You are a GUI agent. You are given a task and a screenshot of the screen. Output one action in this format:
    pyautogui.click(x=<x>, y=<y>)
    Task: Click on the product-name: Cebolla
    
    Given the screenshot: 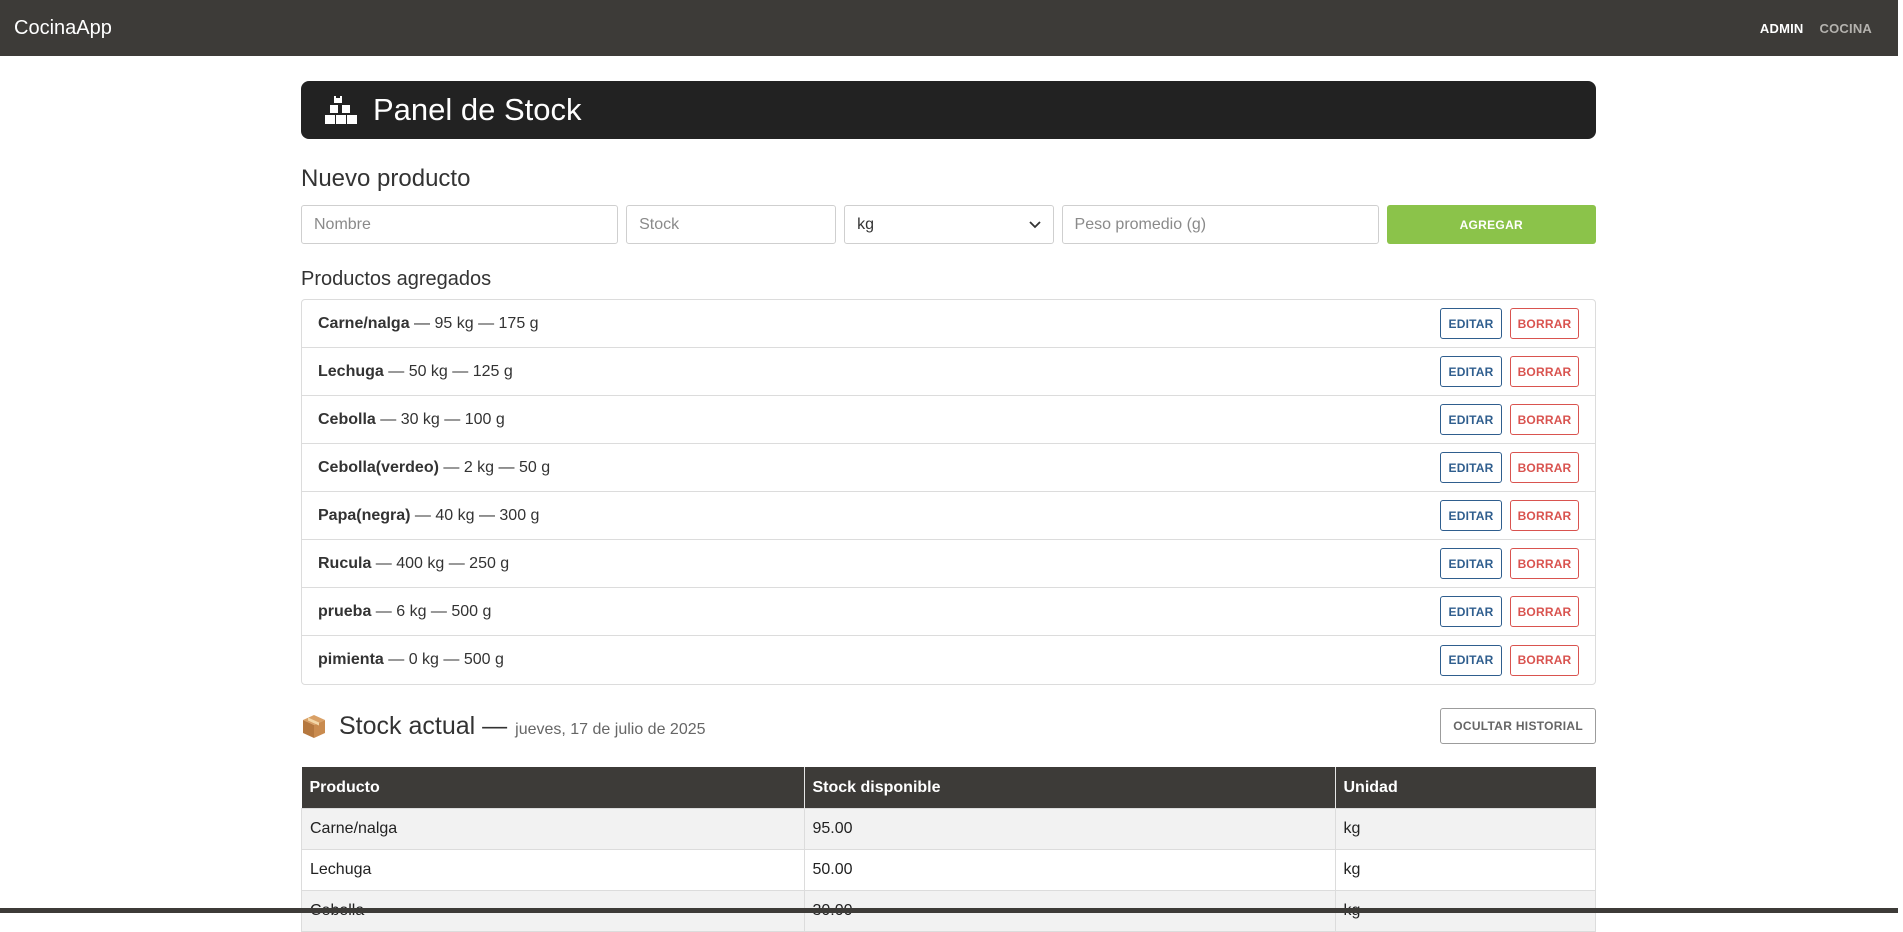 What is the action you would take?
    pyautogui.click(x=347, y=419)
    